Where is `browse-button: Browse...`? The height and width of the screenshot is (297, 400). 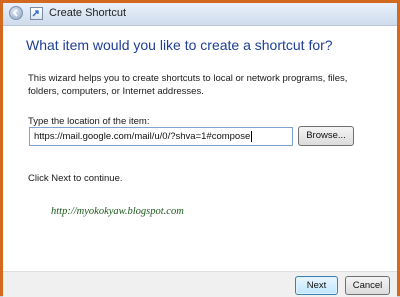
browse-button: Browse... is located at coordinates (326, 136).